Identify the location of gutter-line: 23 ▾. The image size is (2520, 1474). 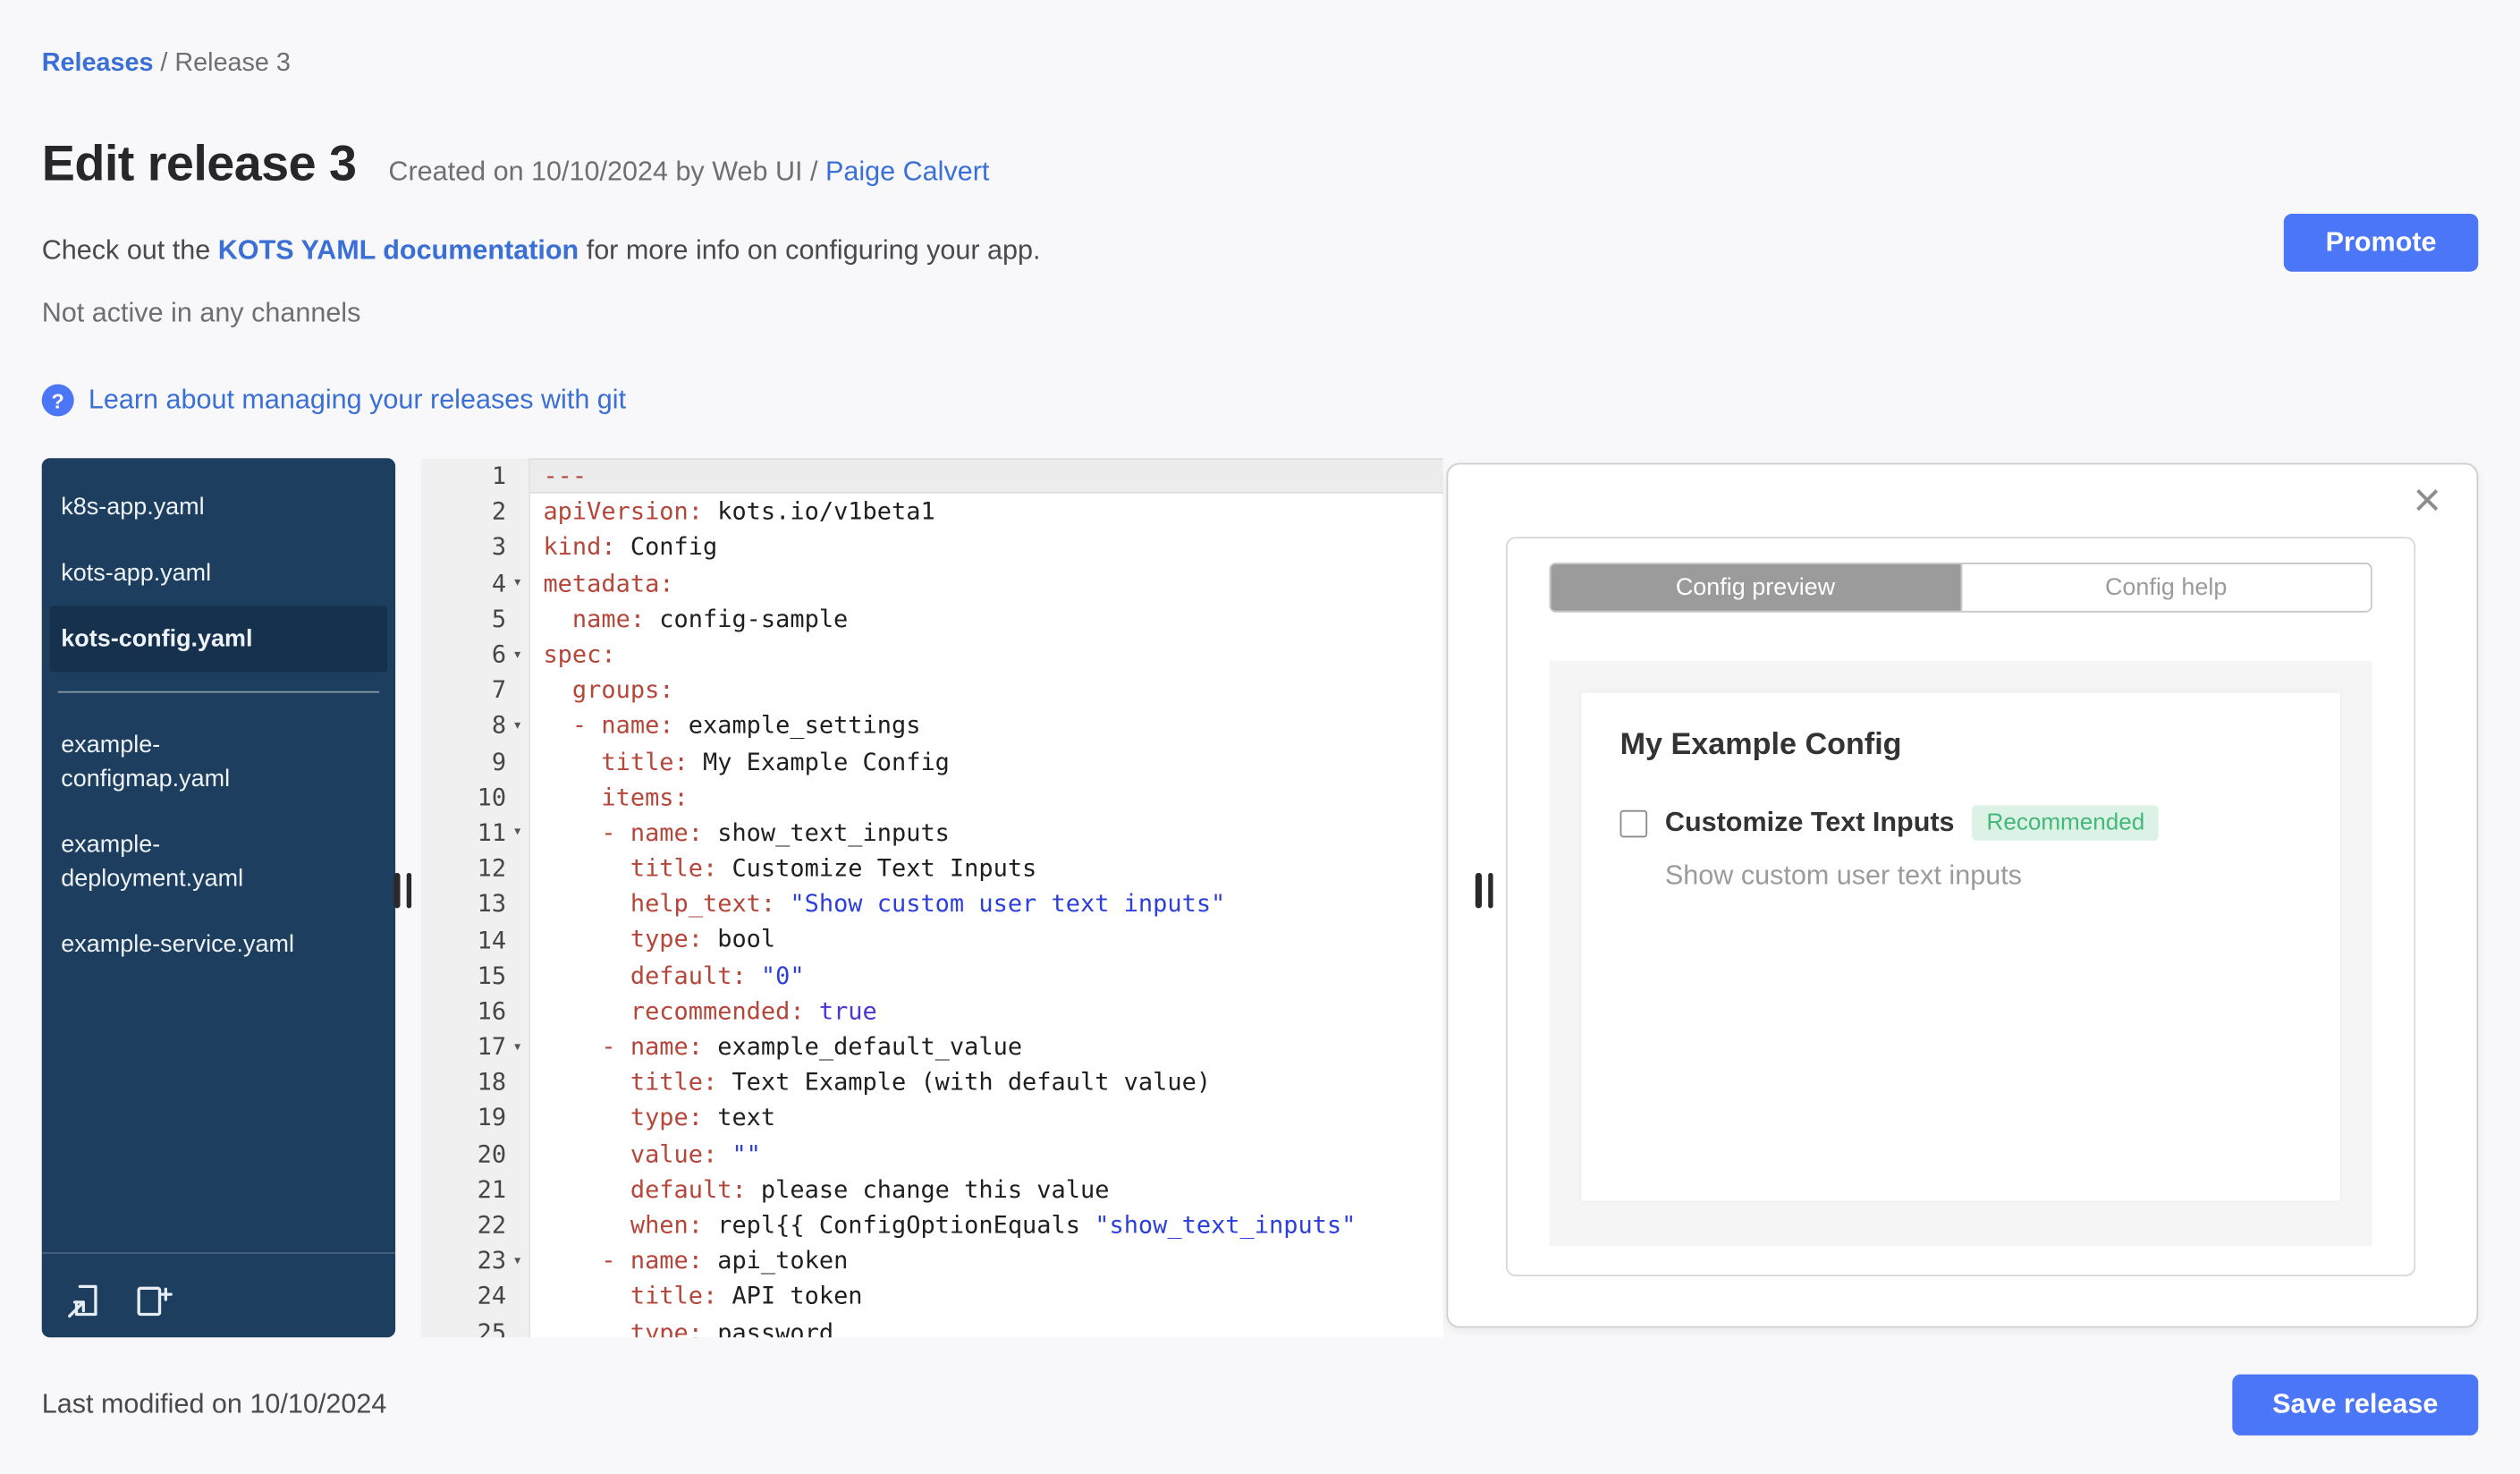
(475, 1260).